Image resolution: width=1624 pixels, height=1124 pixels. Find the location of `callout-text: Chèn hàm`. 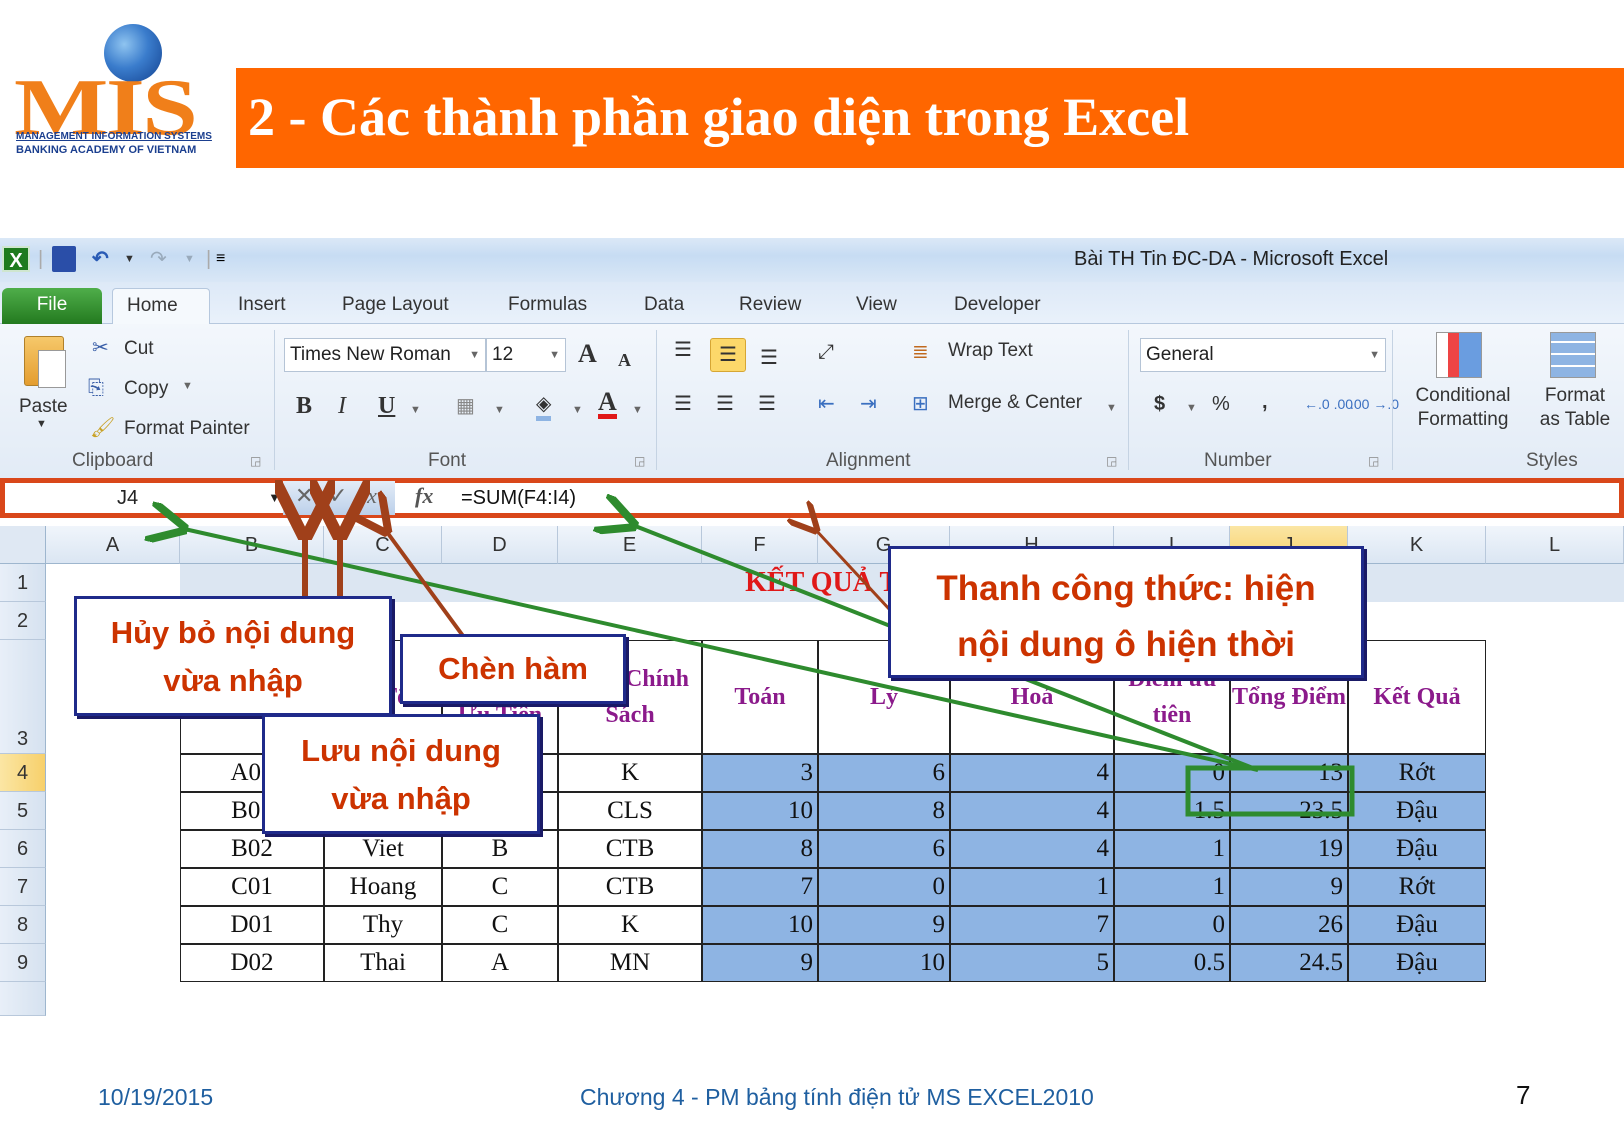

callout-text: Chèn hàm is located at coordinates (513, 668).